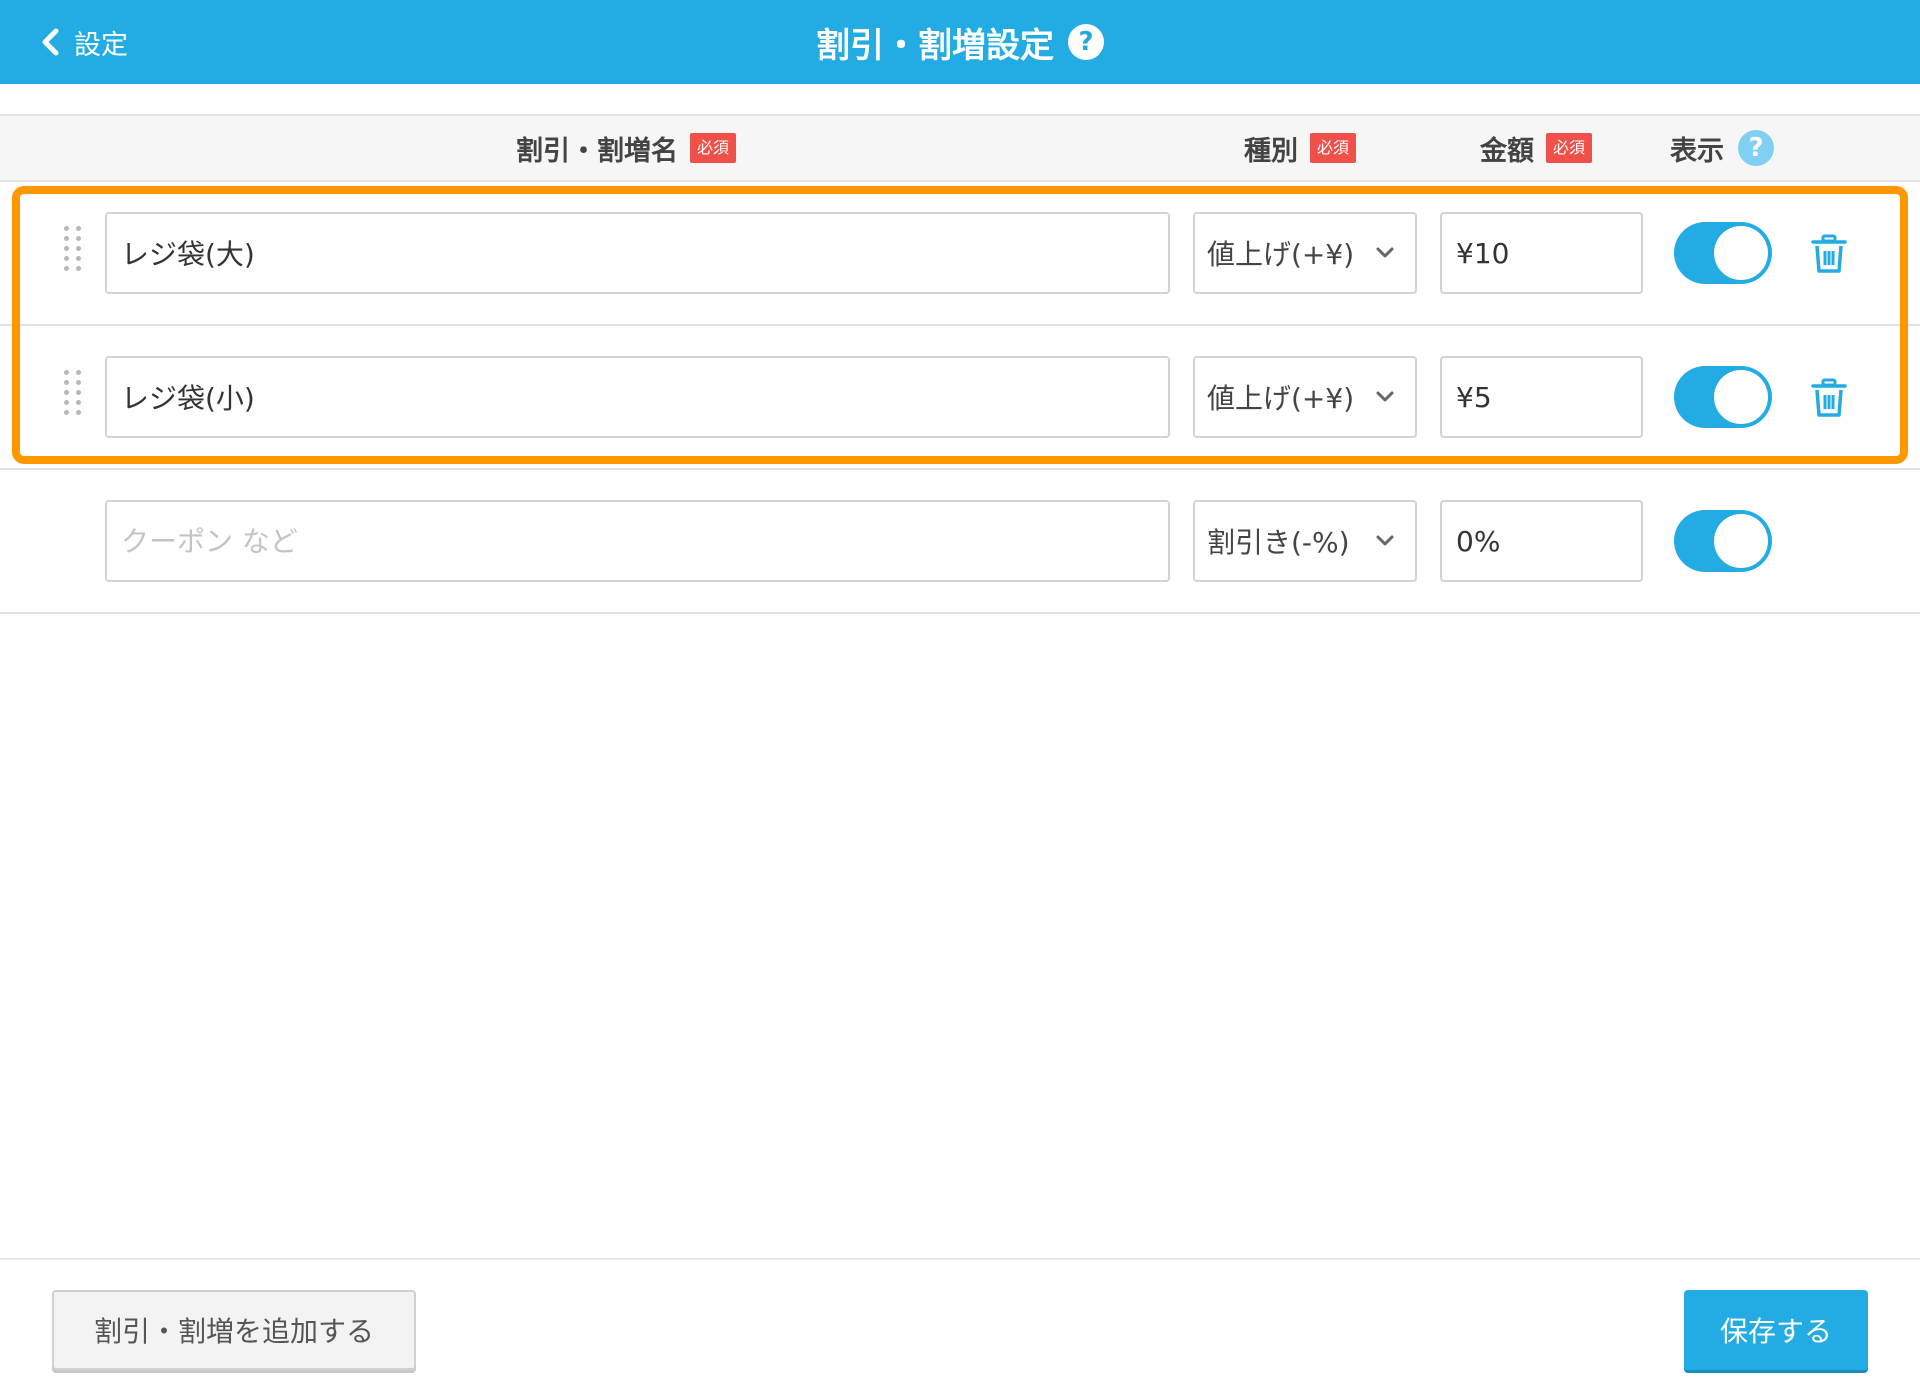 The height and width of the screenshot is (1400, 1920). Describe the element at coordinates (1086, 42) in the screenshot. I see `help-icon: ?` at that location.